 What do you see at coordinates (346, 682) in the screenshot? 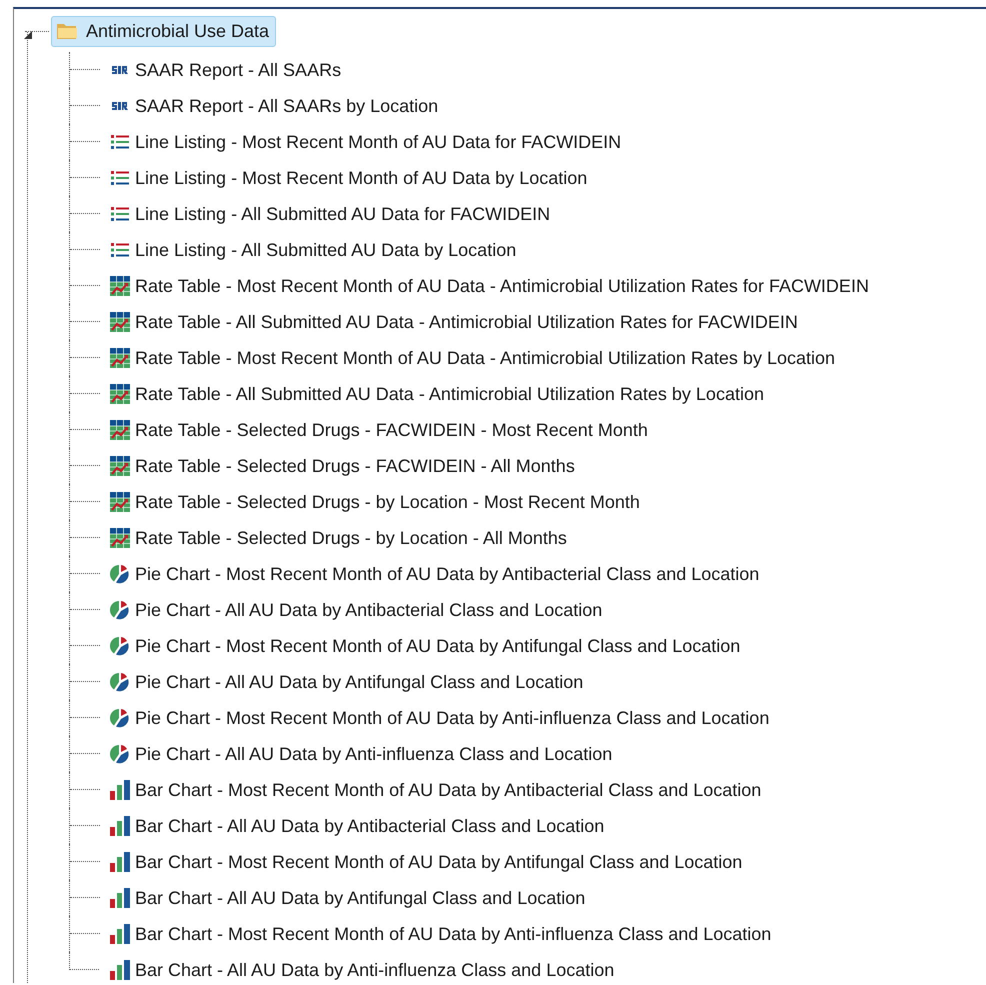
I see `tree-item: Pie Chart - All AU Data by Antifungal Class and Location` at bounding box center [346, 682].